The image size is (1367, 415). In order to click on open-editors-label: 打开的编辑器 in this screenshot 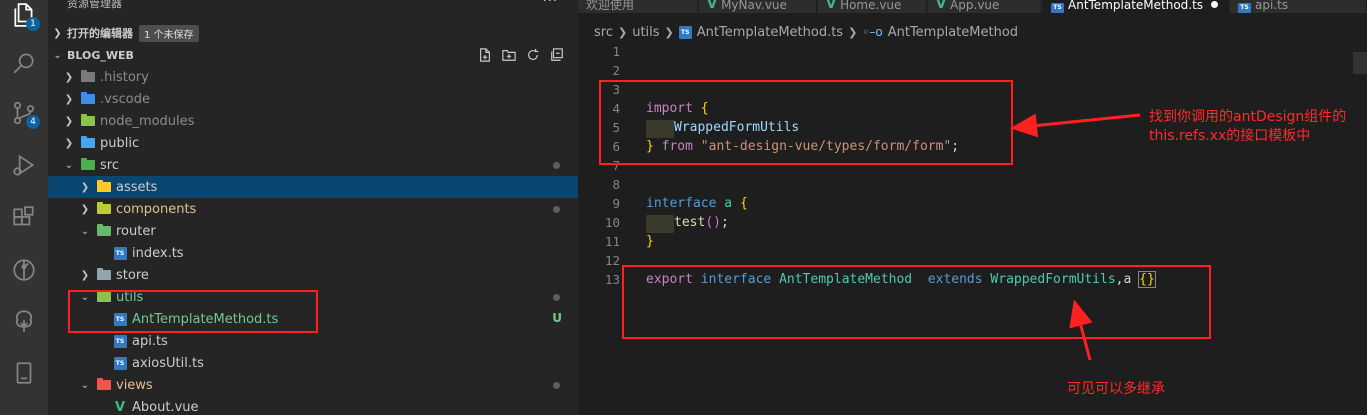, I will do `click(100, 33)`.